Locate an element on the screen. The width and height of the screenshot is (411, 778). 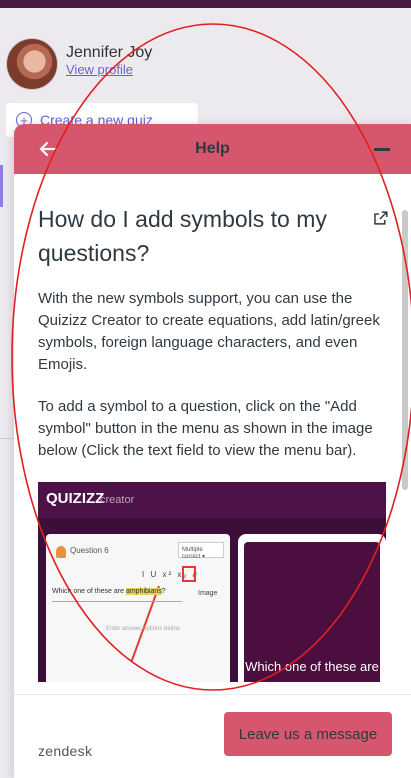
scrollbar is located at coordinates (405, 350).